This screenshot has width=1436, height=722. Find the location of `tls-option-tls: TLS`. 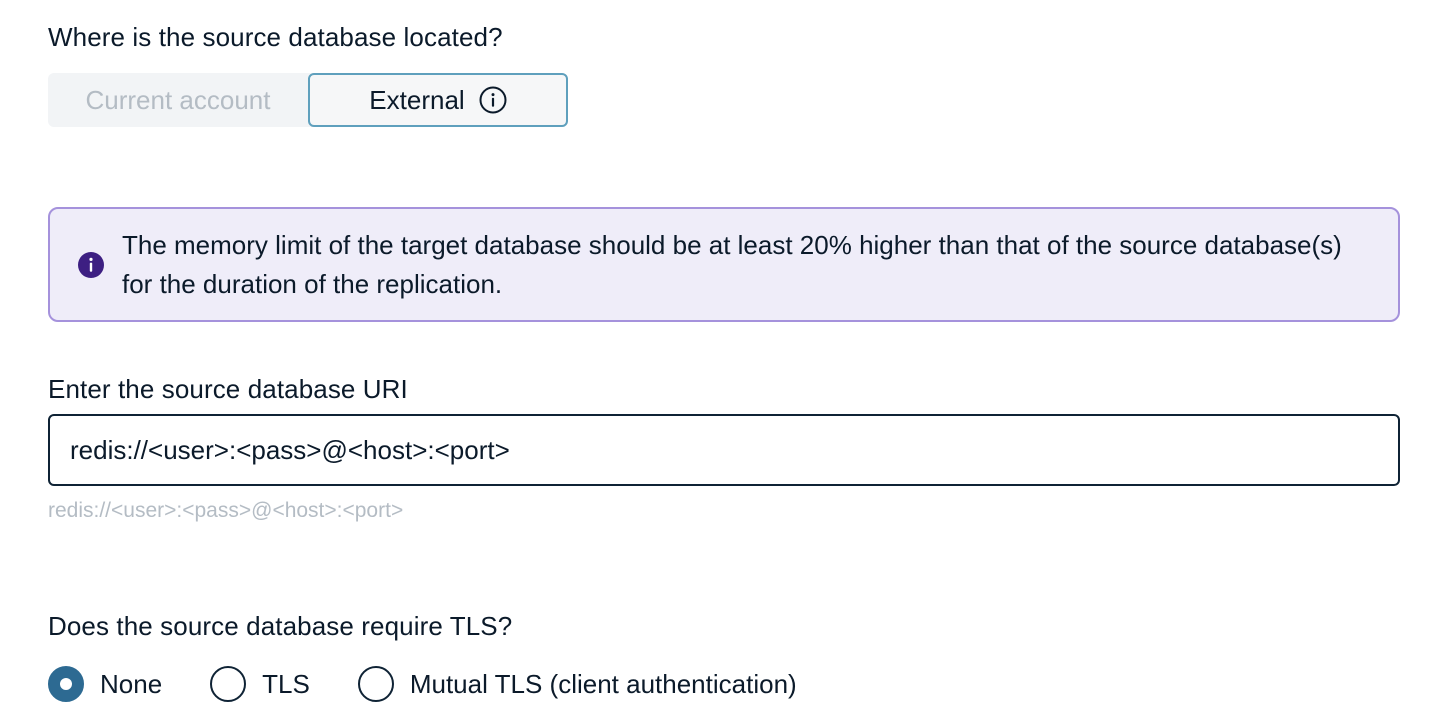

tls-option-tls: TLS is located at coordinates (260, 684).